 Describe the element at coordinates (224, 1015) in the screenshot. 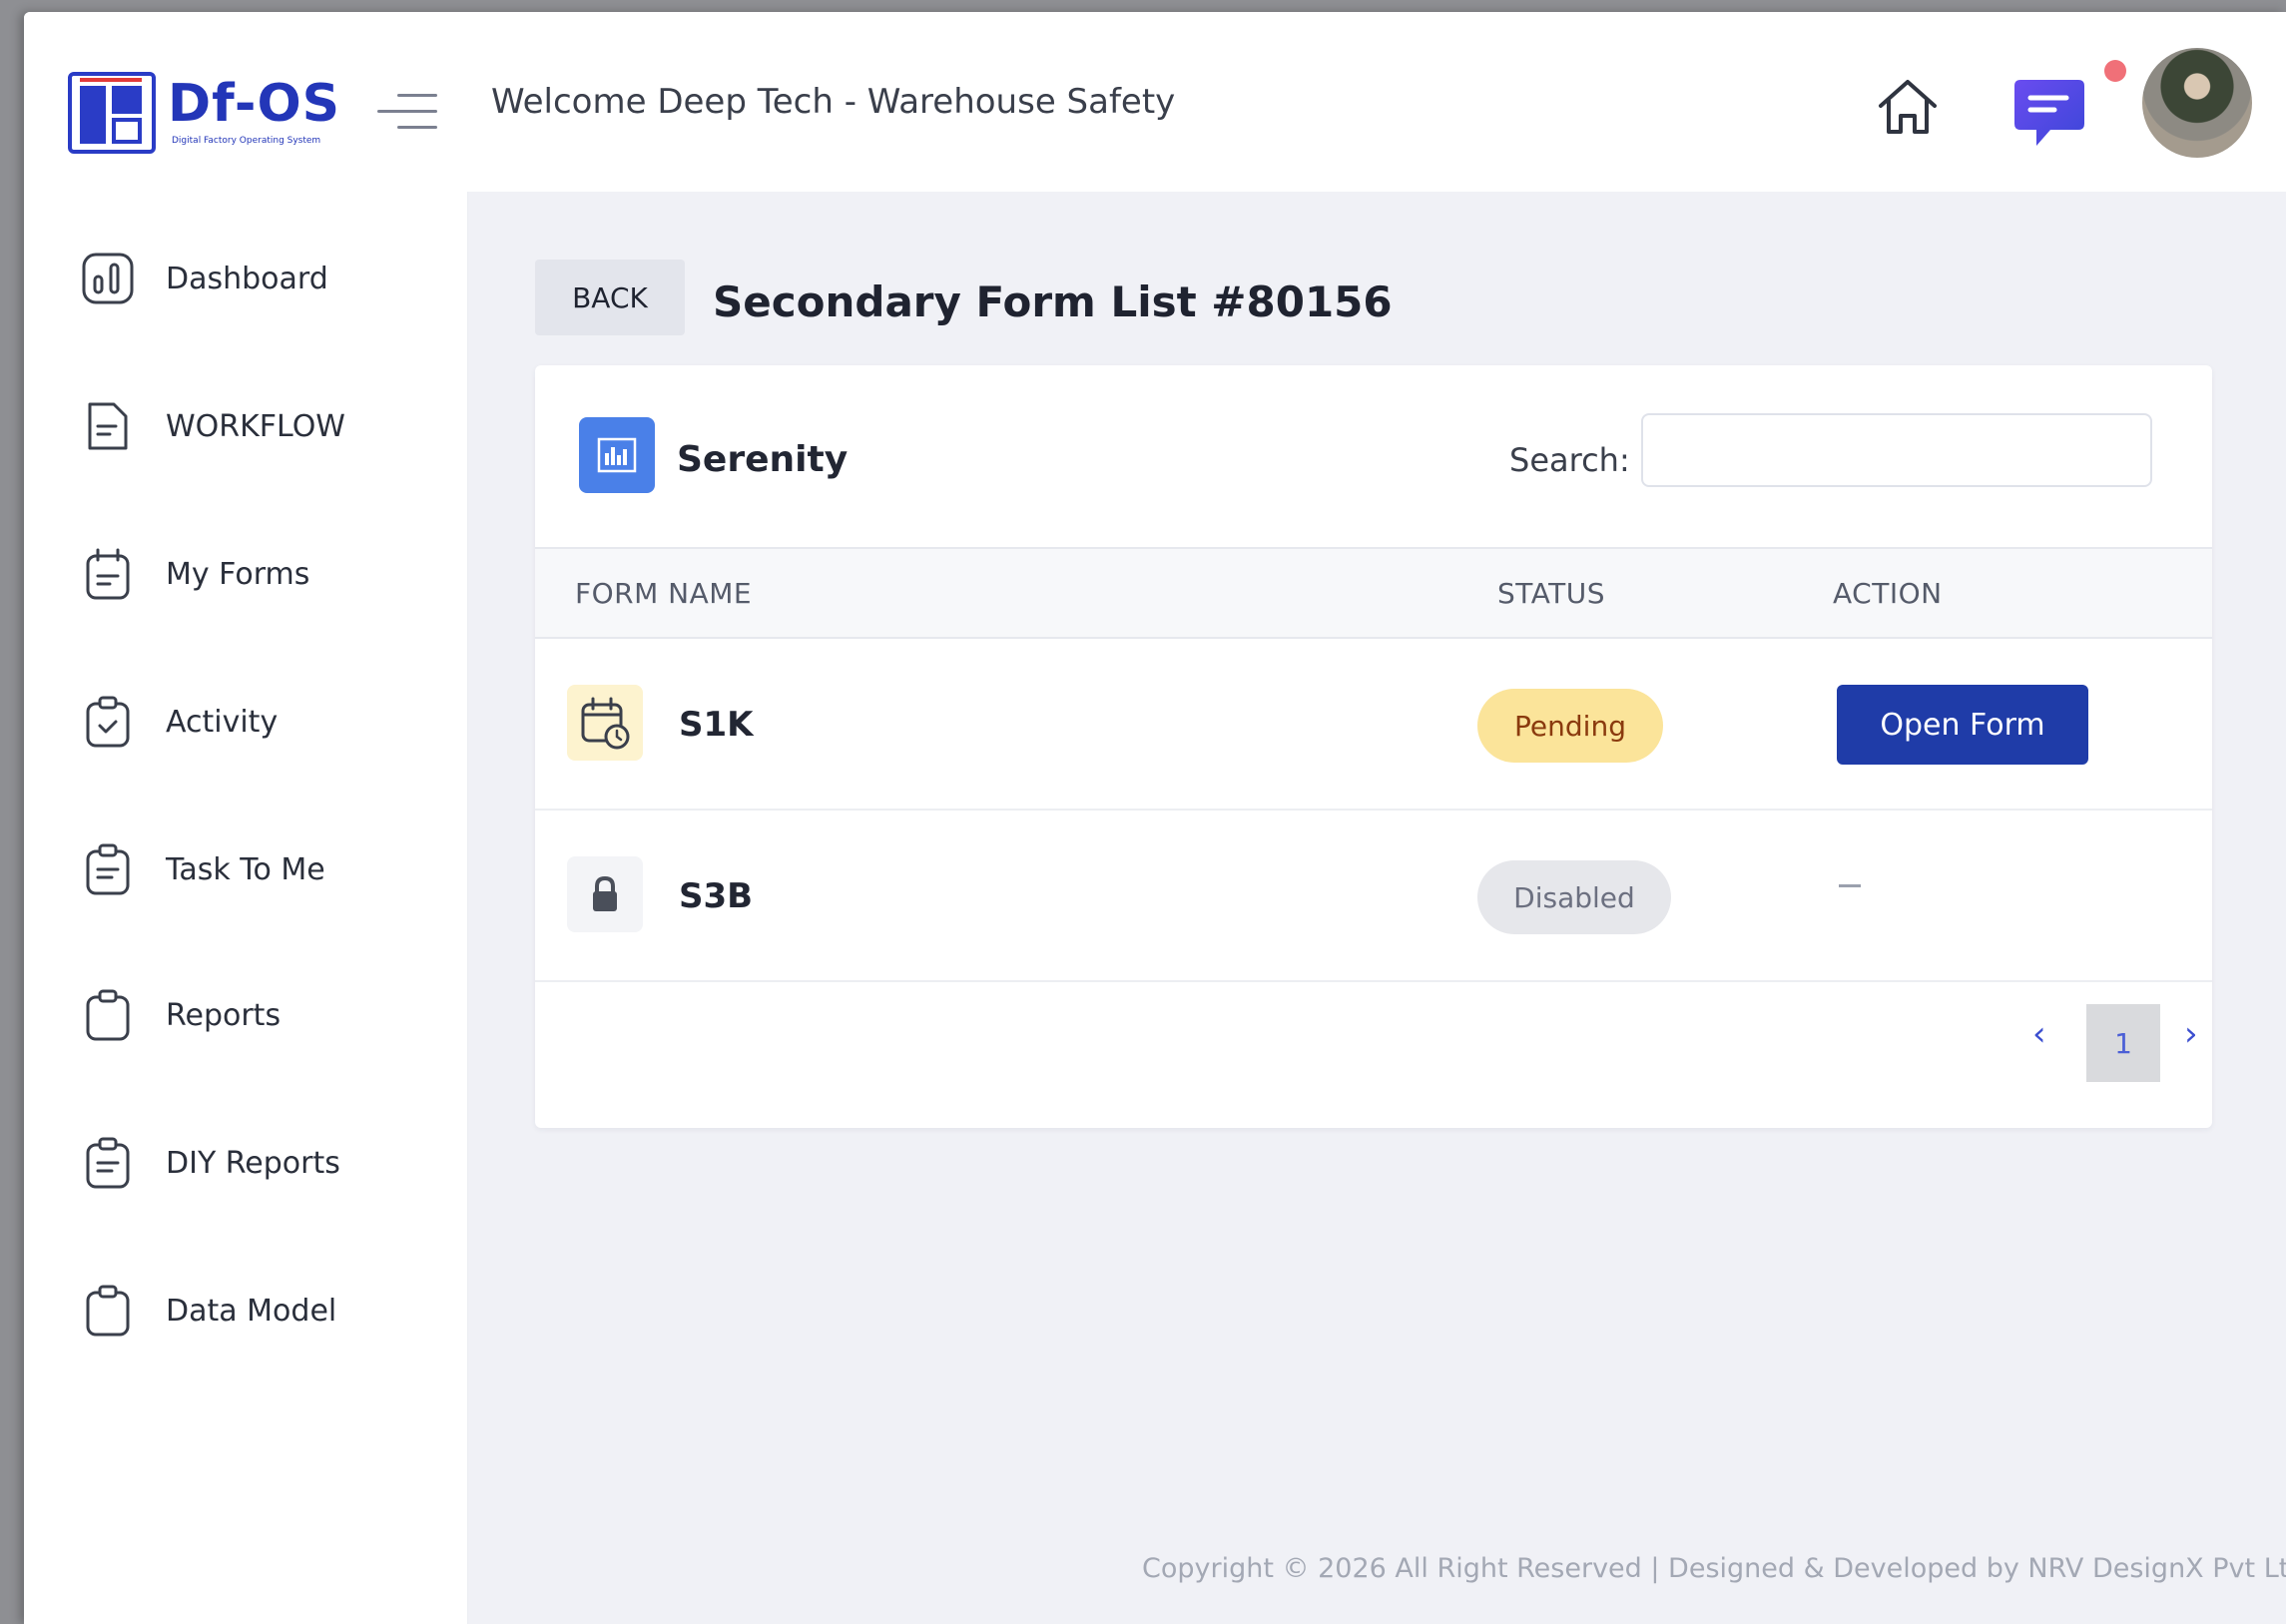

I see `sidebar-item-label: Reports` at that location.